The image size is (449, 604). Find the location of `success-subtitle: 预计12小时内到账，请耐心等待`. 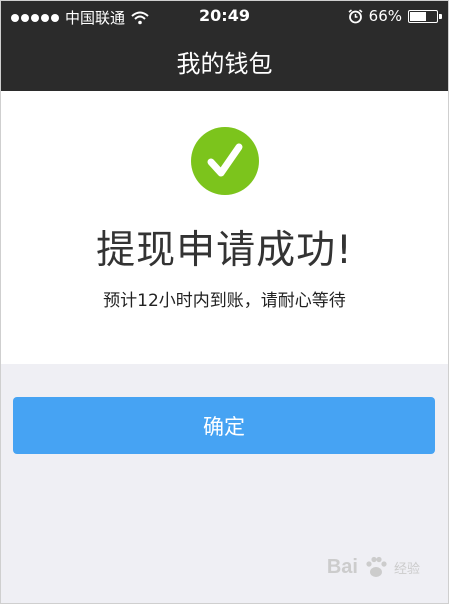

success-subtitle: 预计12小时内到账，请耐心等待 is located at coordinates (224, 301).